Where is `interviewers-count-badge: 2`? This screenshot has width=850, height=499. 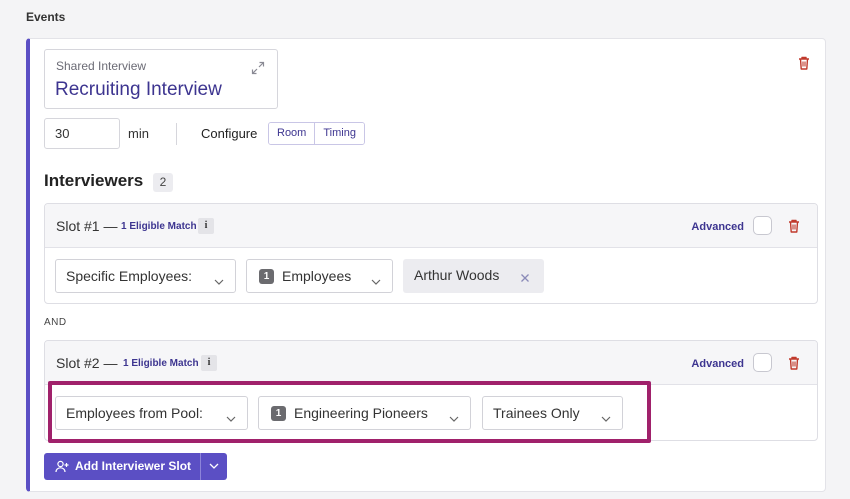
interviewers-count-badge: 2 is located at coordinates (163, 182).